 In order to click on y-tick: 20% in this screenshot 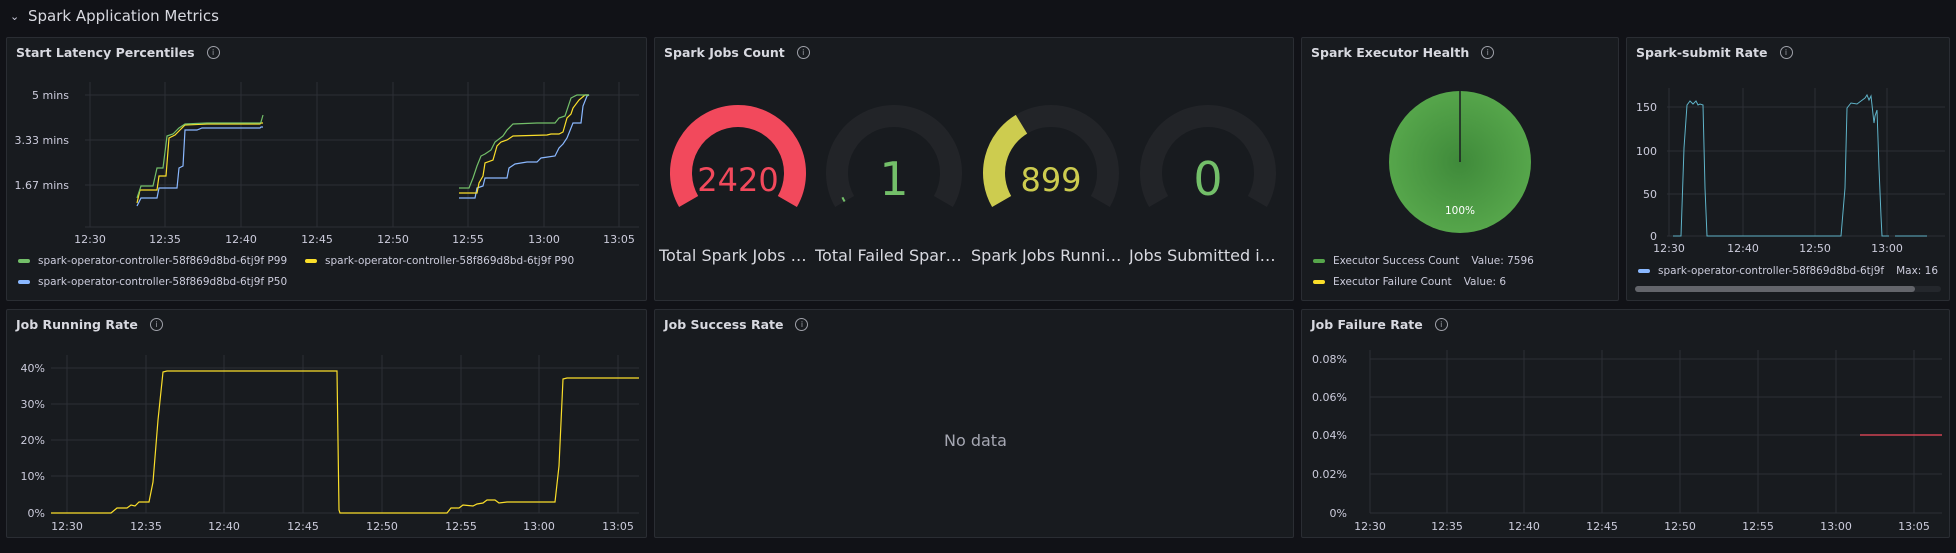, I will do `click(33, 440)`.